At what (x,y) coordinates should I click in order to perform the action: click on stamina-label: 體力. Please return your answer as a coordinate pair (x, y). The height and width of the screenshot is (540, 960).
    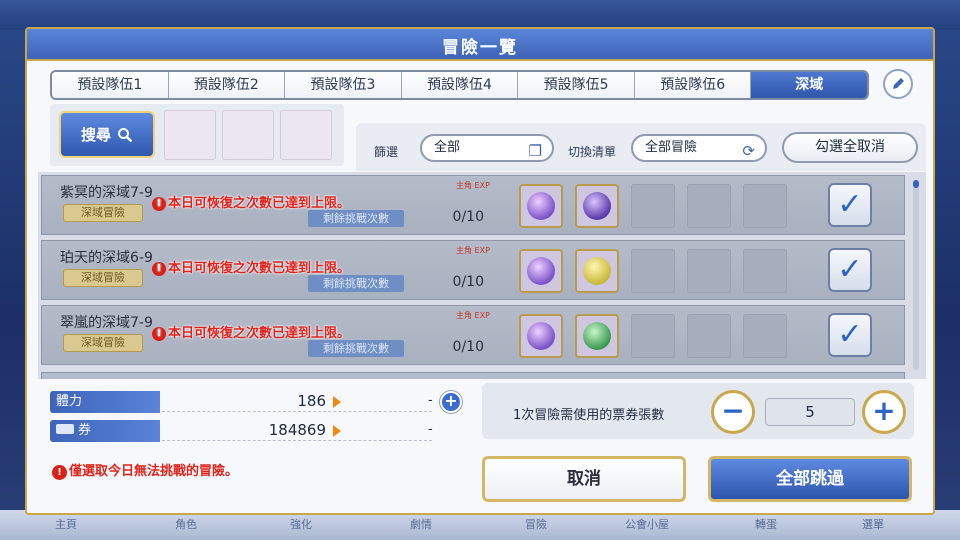
    Looking at the image, I should click on (105, 402).